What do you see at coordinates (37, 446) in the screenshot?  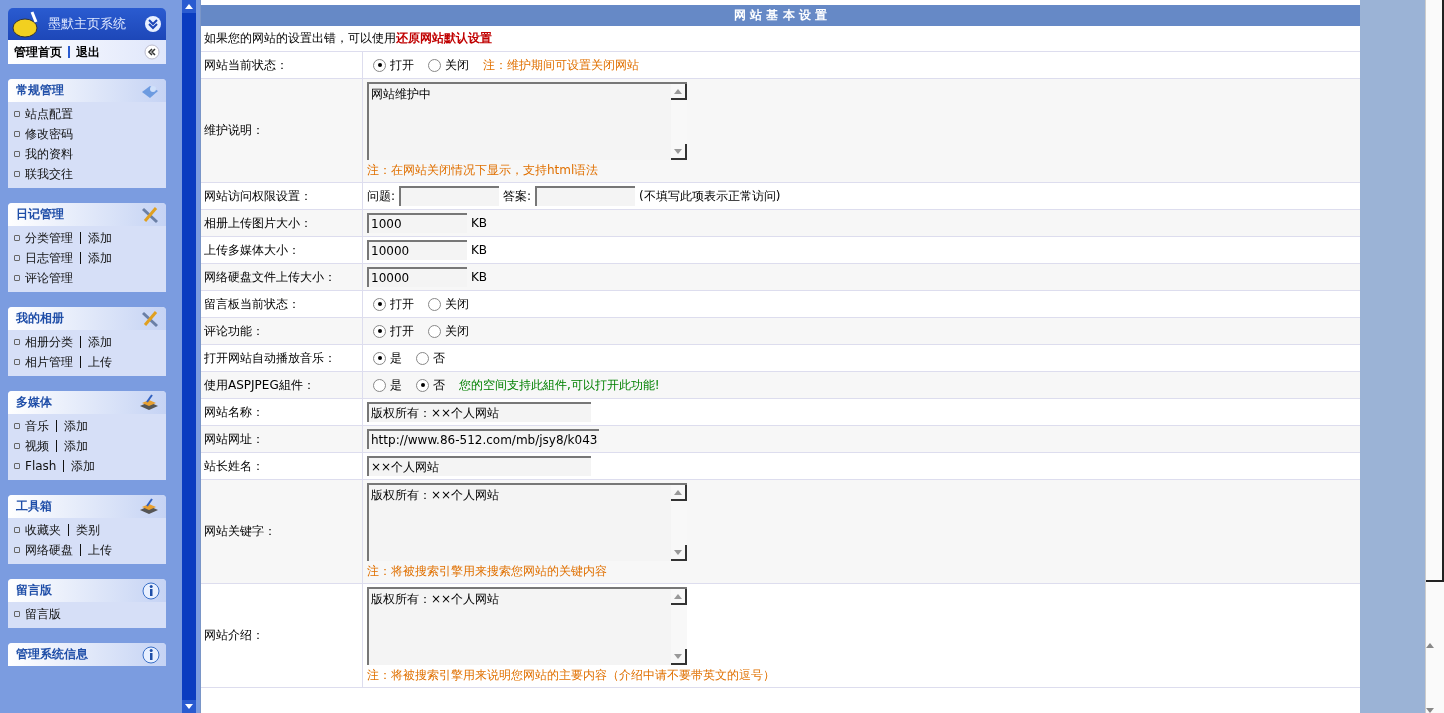 I see `menu-link: 视频` at bounding box center [37, 446].